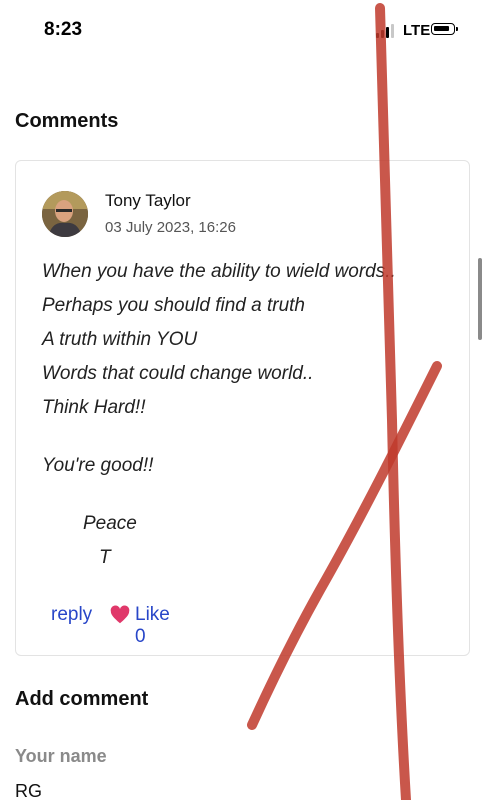 Image resolution: width=485 pixels, height=804 pixels. I want to click on comment-date: 03 July 2023, 16:26, so click(170, 227).